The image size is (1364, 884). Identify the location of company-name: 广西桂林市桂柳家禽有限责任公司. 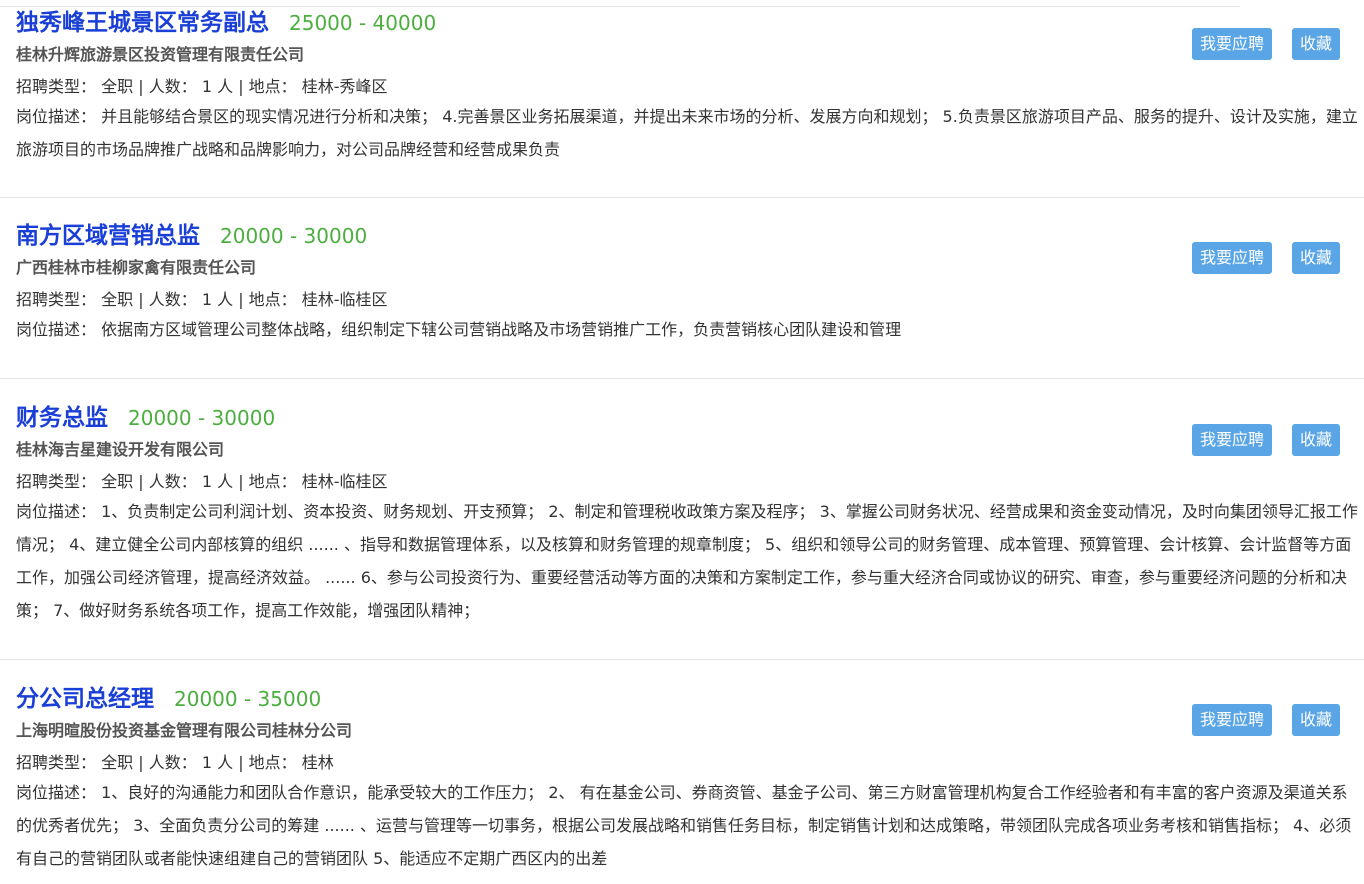
(136, 267).